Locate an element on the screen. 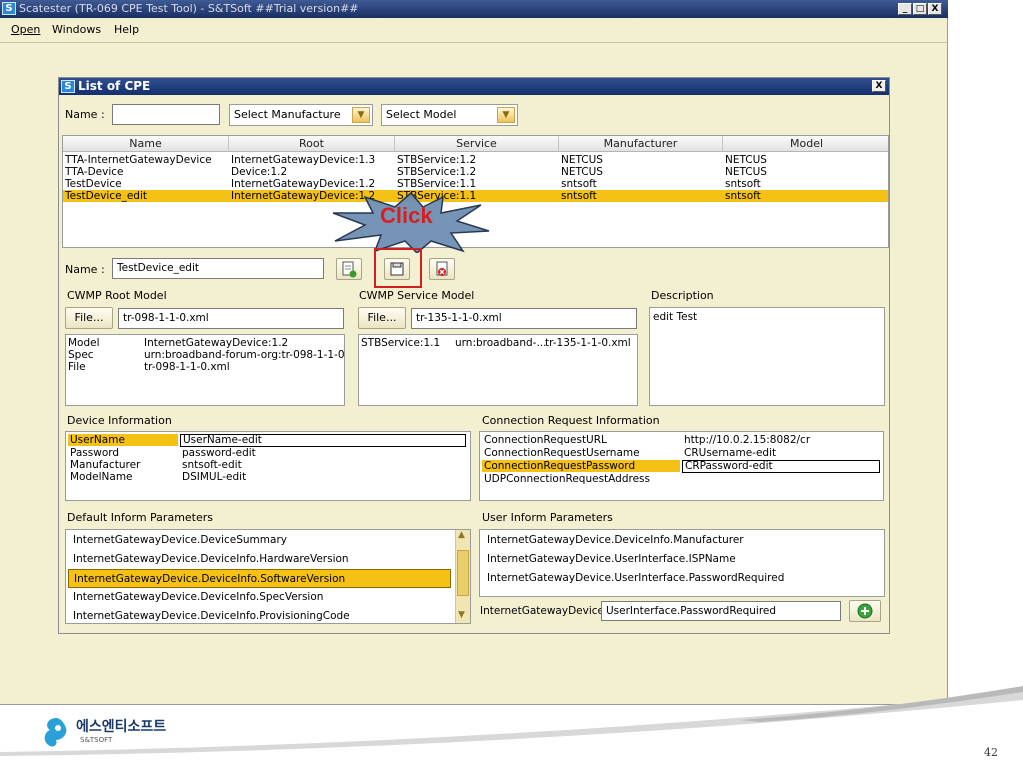 Image resolution: width=1023 pixels, height=767 pixels. device-info-label: Device Information is located at coordinates (119, 420).